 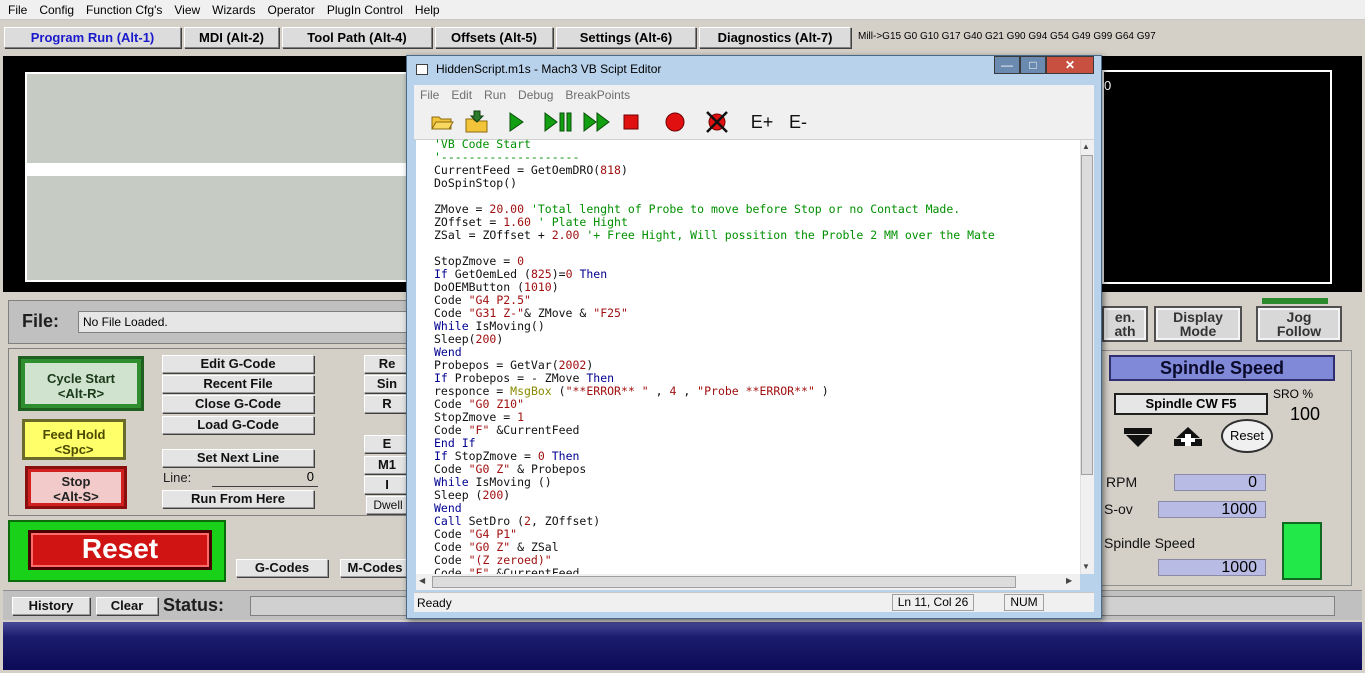 I want to click on code-token: 1010, so click(x=538, y=287).